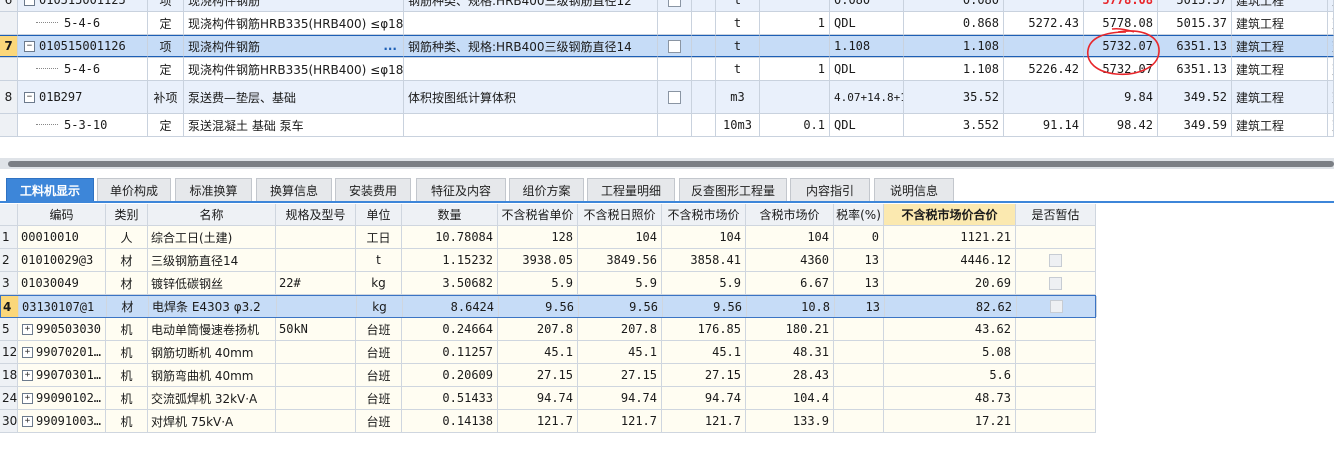  I want to click on header-p2: 不含税日照价, so click(620, 214).